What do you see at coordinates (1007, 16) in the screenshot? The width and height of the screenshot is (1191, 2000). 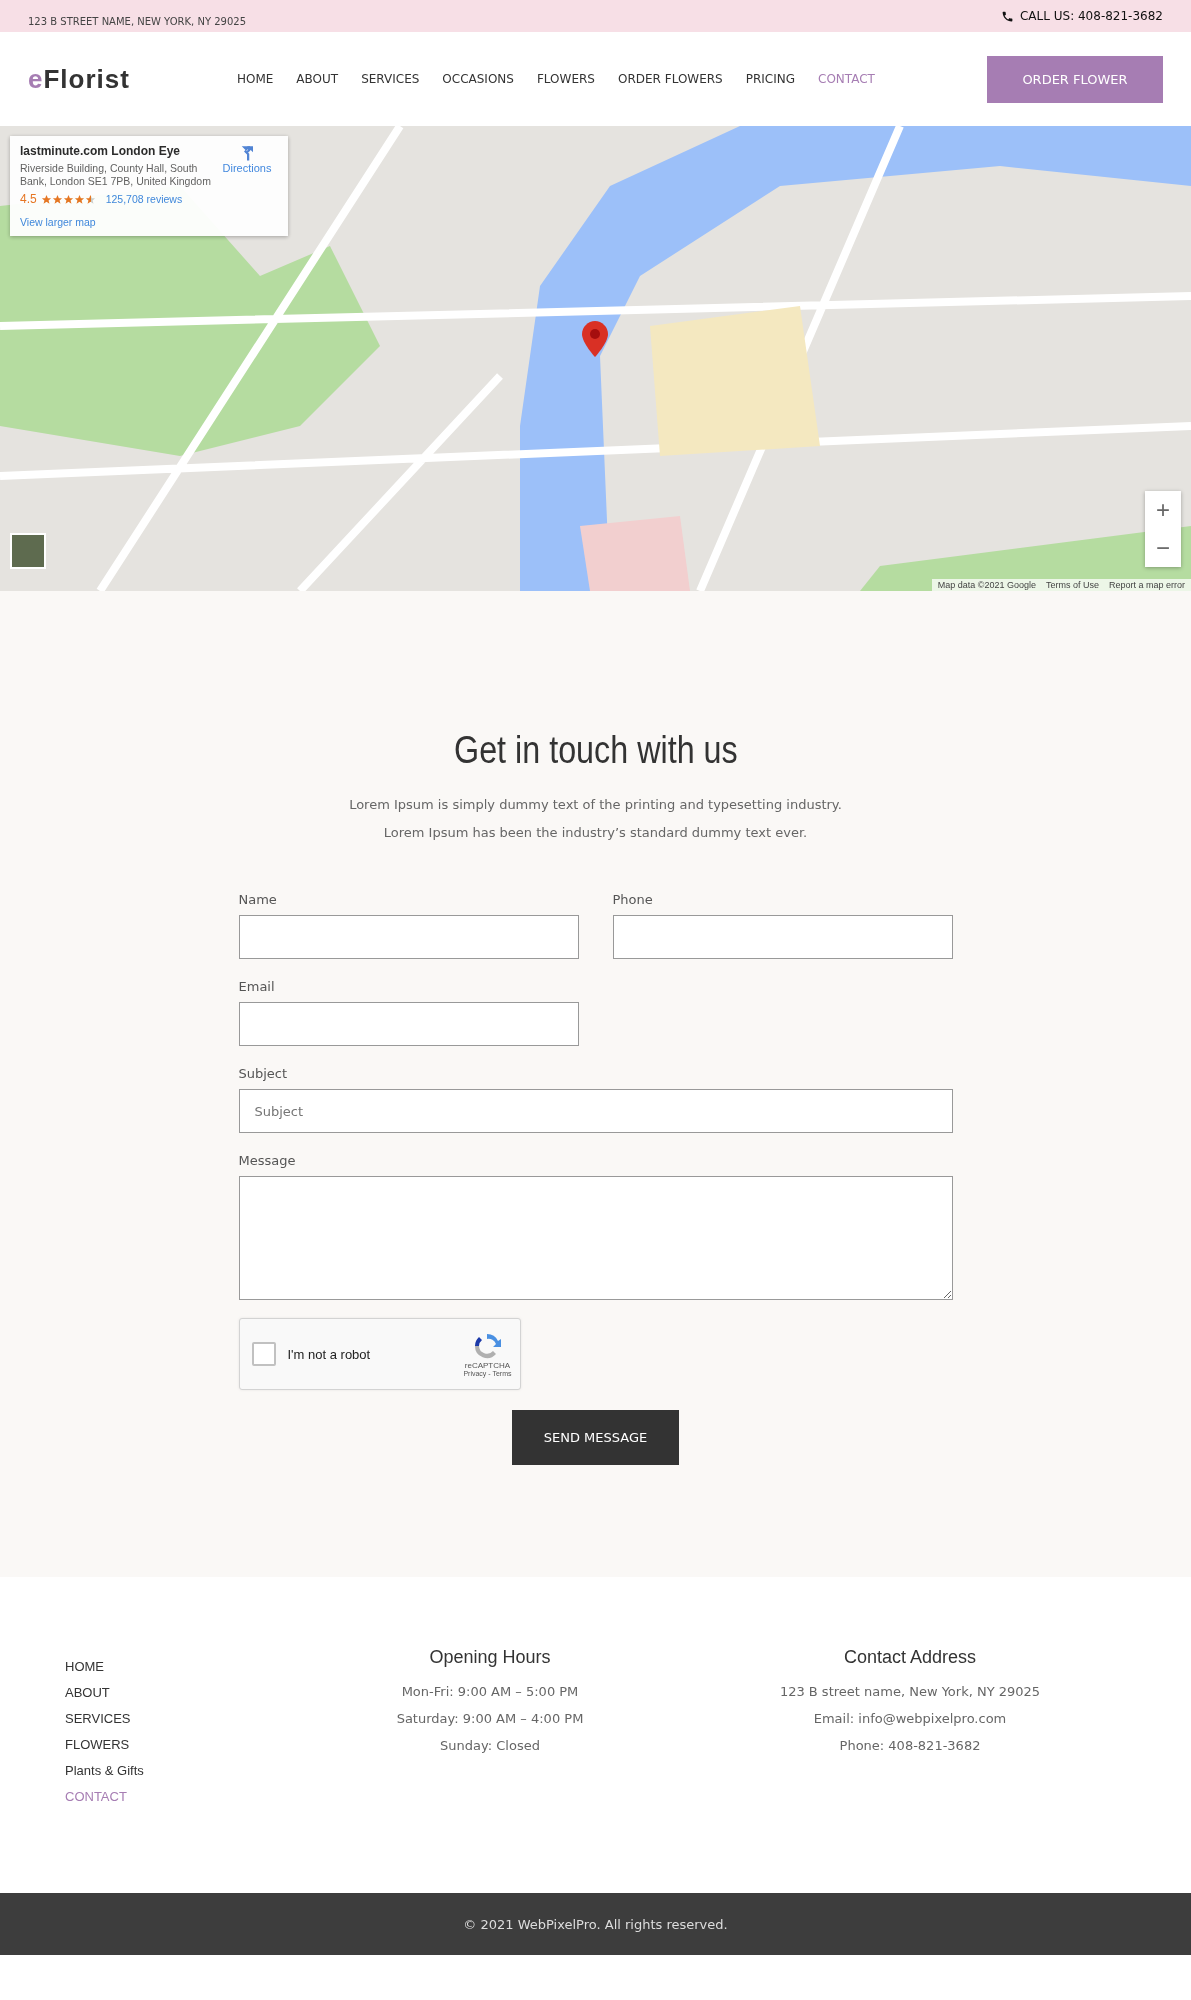 I see `phone-icon` at bounding box center [1007, 16].